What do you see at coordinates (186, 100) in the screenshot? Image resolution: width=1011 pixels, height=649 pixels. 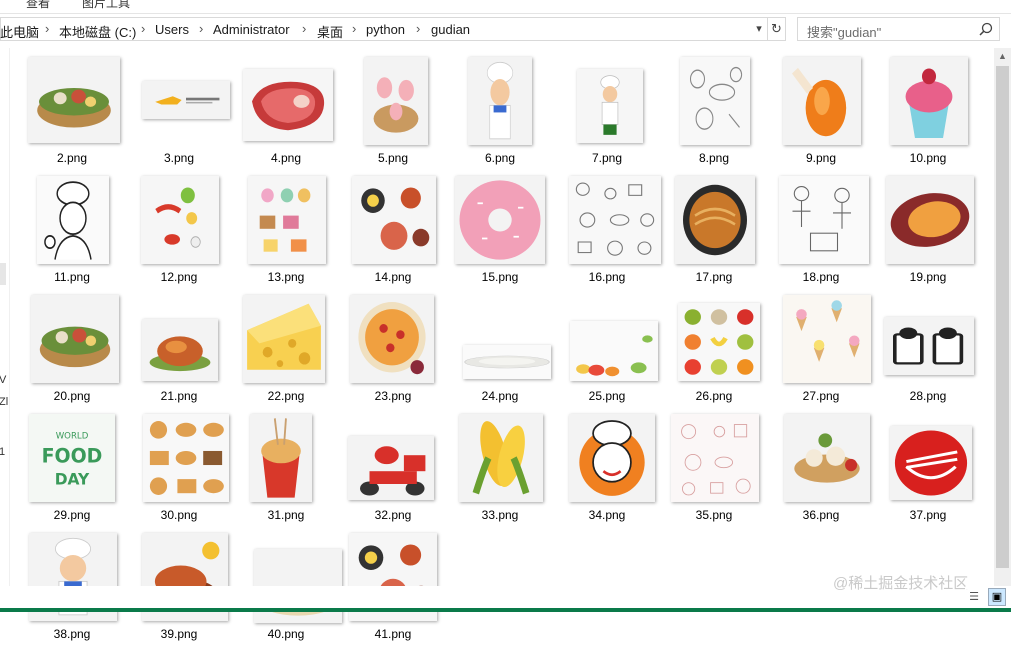 I see `delivery-logo-icon` at bounding box center [186, 100].